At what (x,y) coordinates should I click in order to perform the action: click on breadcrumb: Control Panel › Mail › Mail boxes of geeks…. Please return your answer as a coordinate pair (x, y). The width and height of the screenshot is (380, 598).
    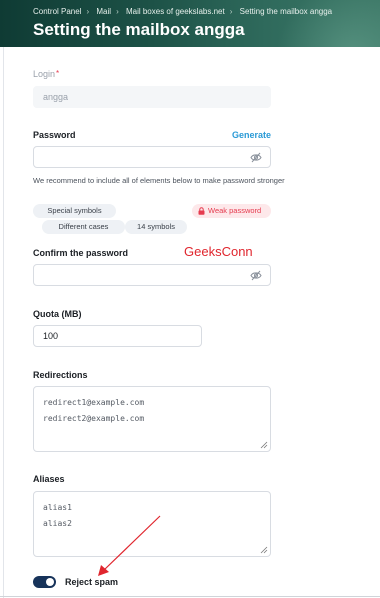
    Looking at the image, I should click on (184, 11).